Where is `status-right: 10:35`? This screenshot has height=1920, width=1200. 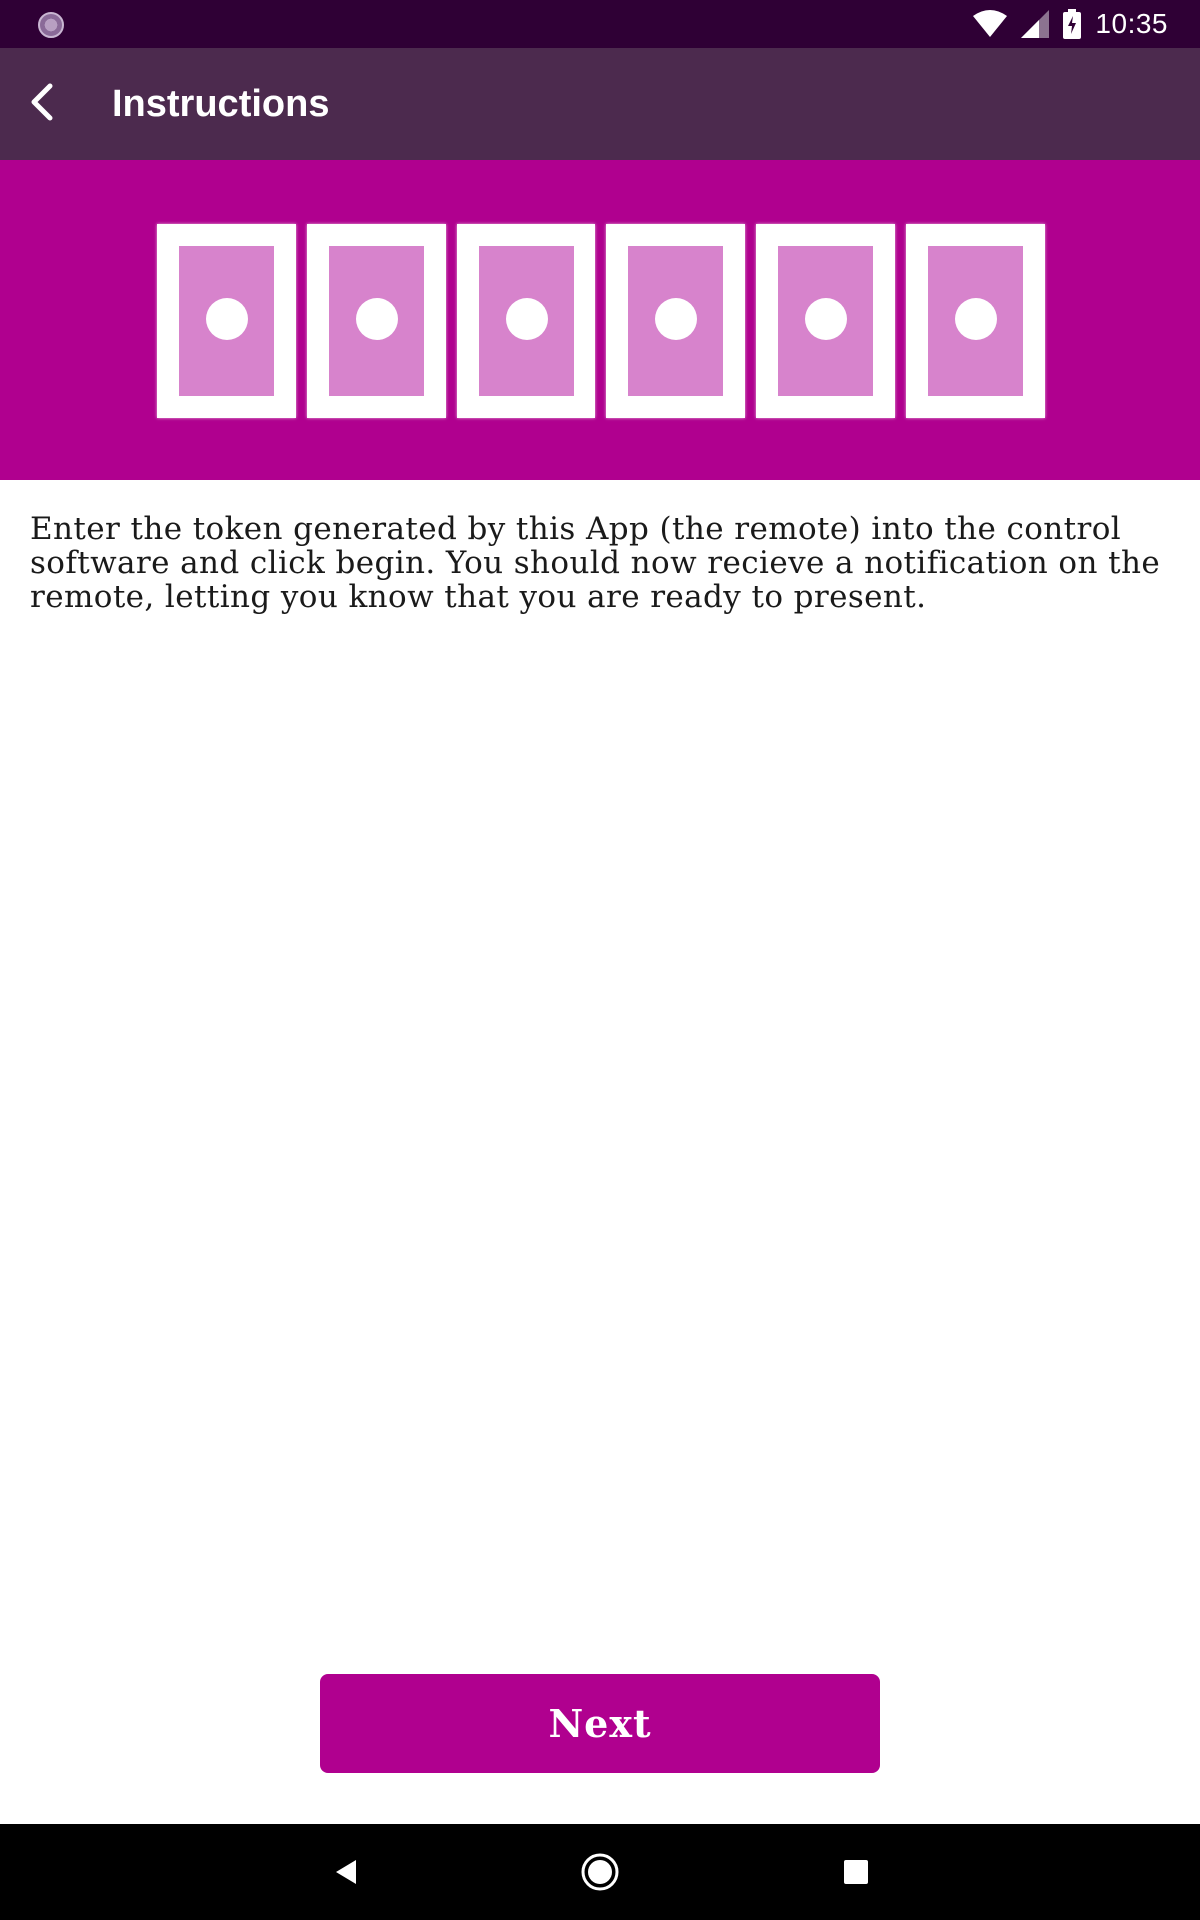 status-right: 10:35 is located at coordinates (1070, 24).